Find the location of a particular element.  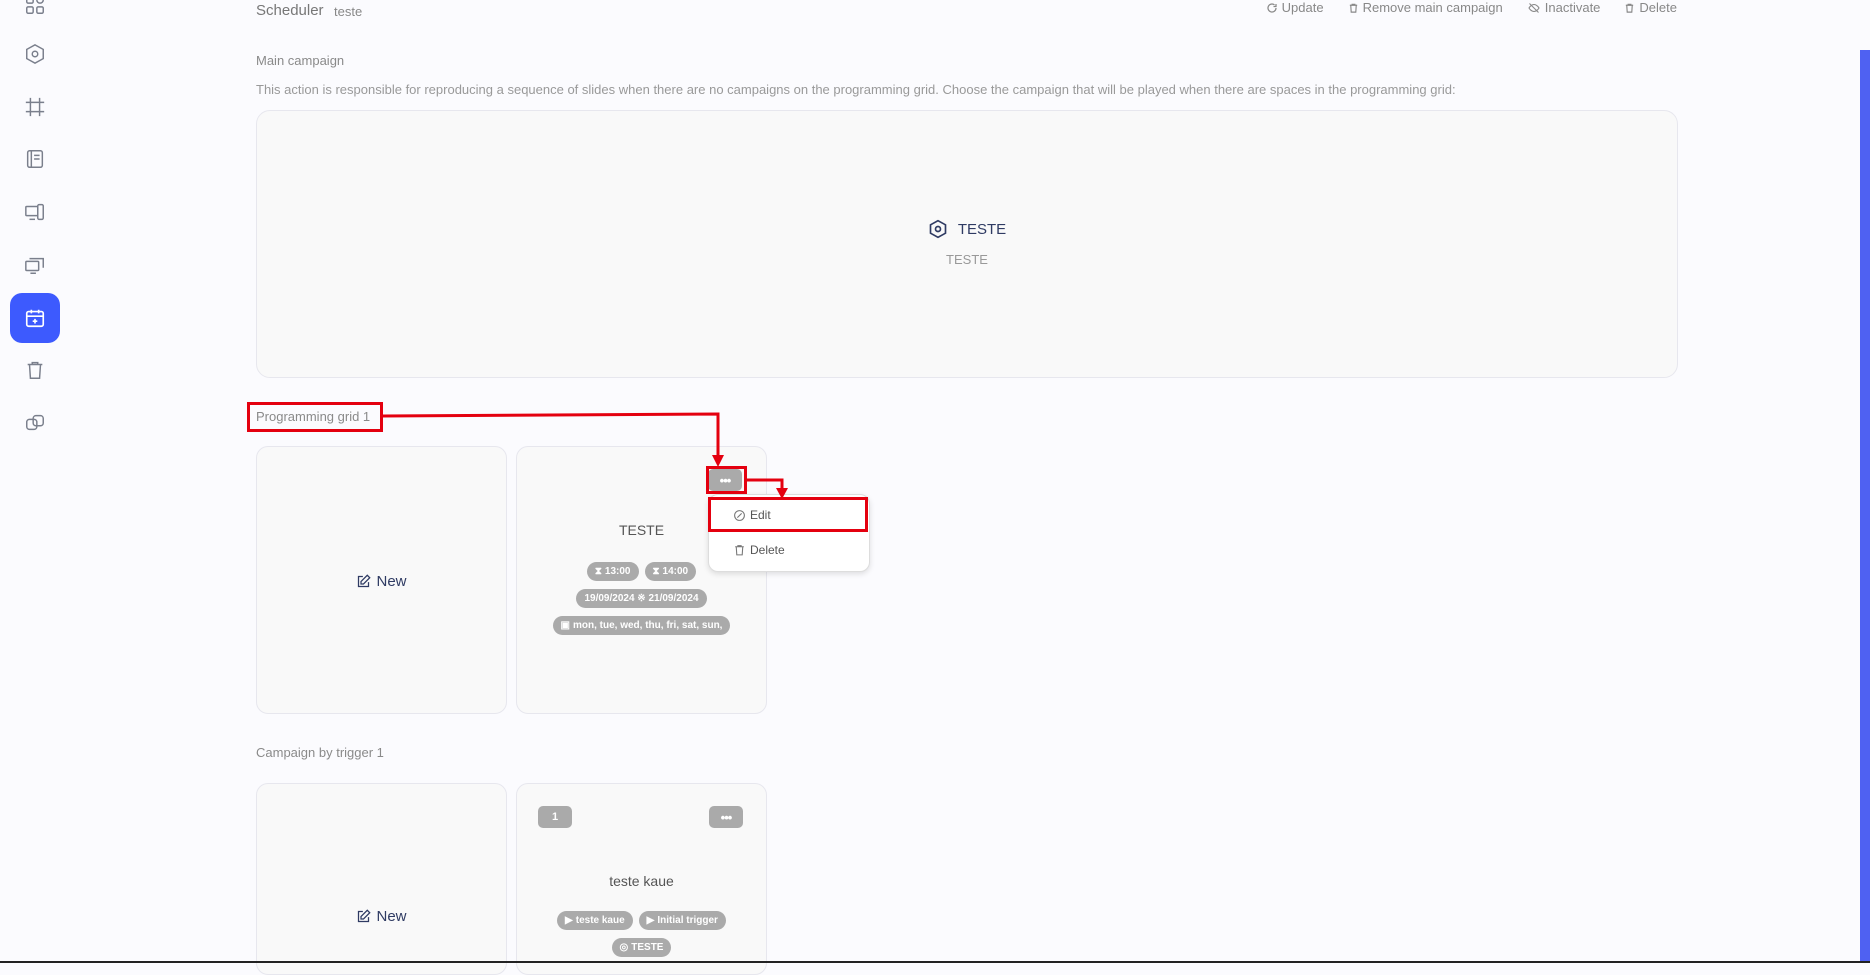

days-pills: ▣ mon, tue, wed, thu, fri, sat, sun, is located at coordinates (641, 625).